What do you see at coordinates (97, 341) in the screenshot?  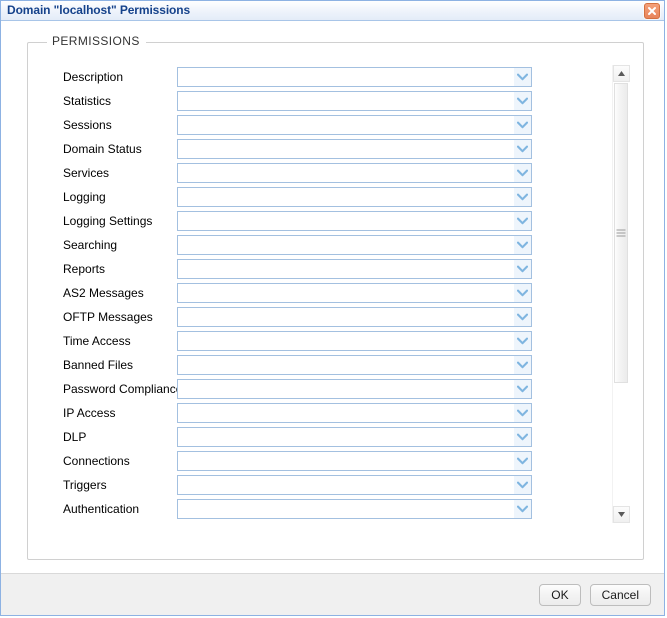 I see `permission-row-label: Time Access` at bounding box center [97, 341].